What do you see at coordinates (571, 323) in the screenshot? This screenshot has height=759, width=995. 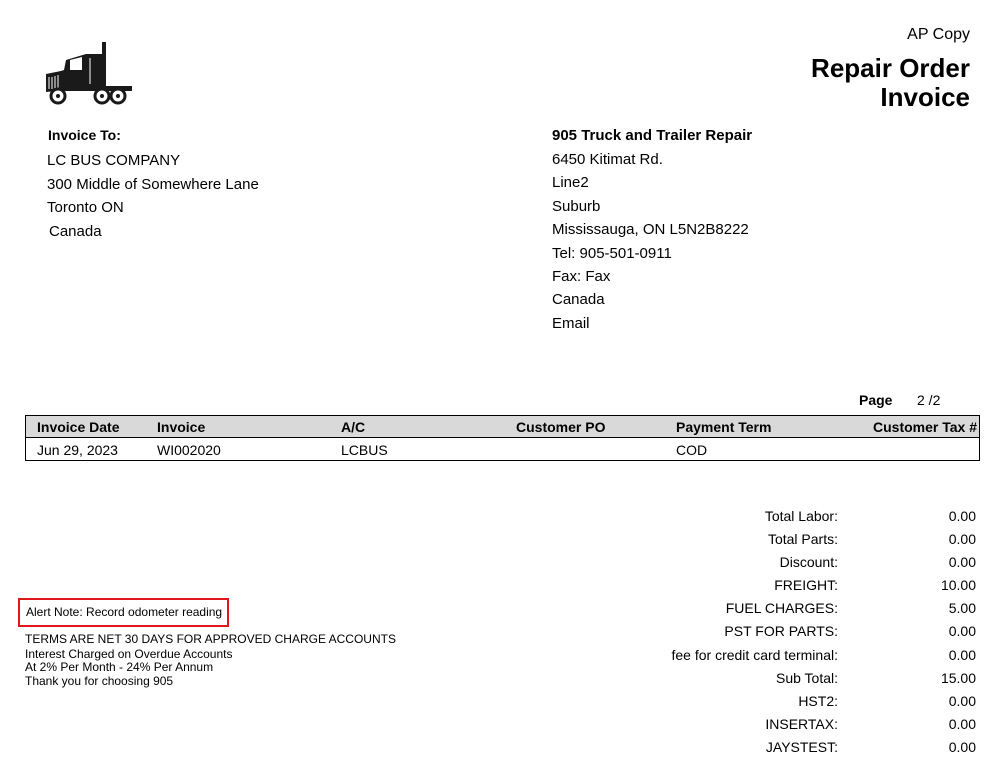 I see `company-line: Email` at bounding box center [571, 323].